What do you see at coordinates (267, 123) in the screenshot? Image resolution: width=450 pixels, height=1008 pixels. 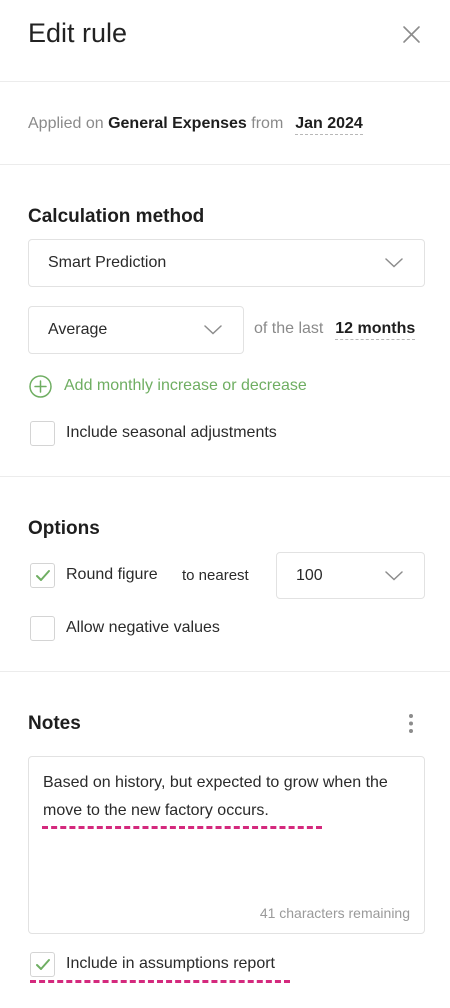 I see `applied-from-label: from` at bounding box center [267, 123].